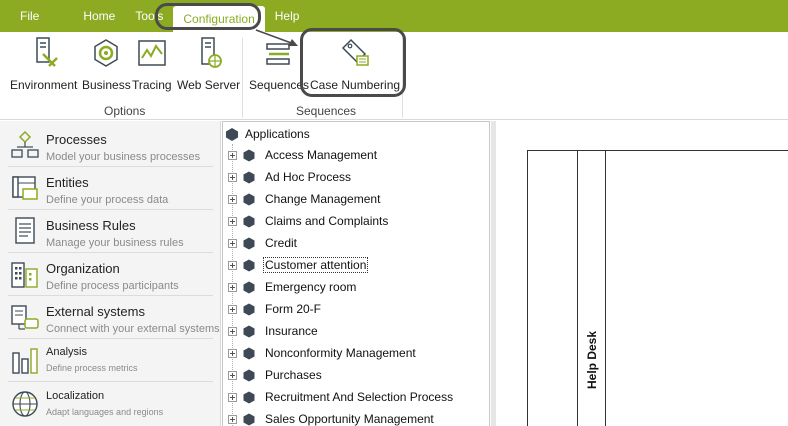 This screenshot has width=788, height=426. Describe the element at coordinates (107, 200) in the screenshot. I see `nav-item-subtitle: Define your process data` at that location.